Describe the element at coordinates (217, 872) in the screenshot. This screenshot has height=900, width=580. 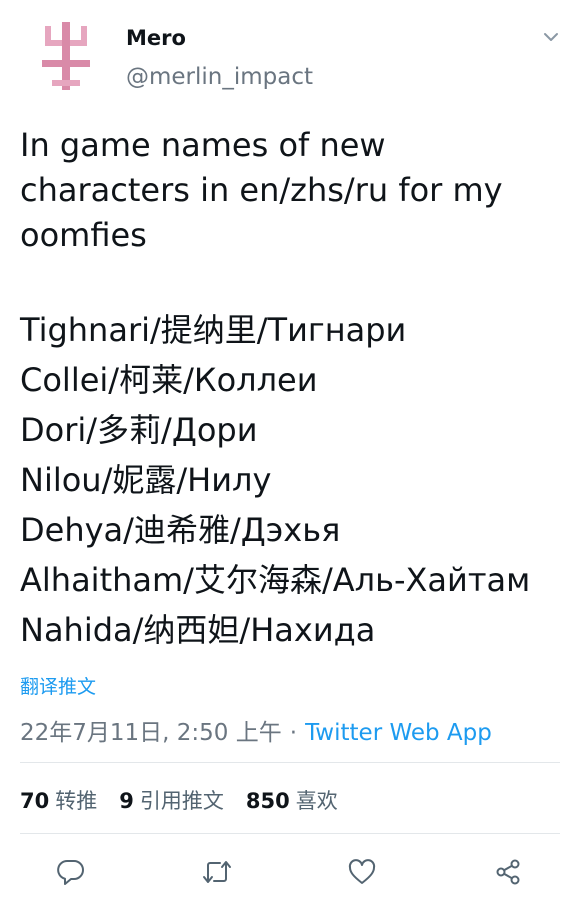
I see `retweet-icon` at that location.